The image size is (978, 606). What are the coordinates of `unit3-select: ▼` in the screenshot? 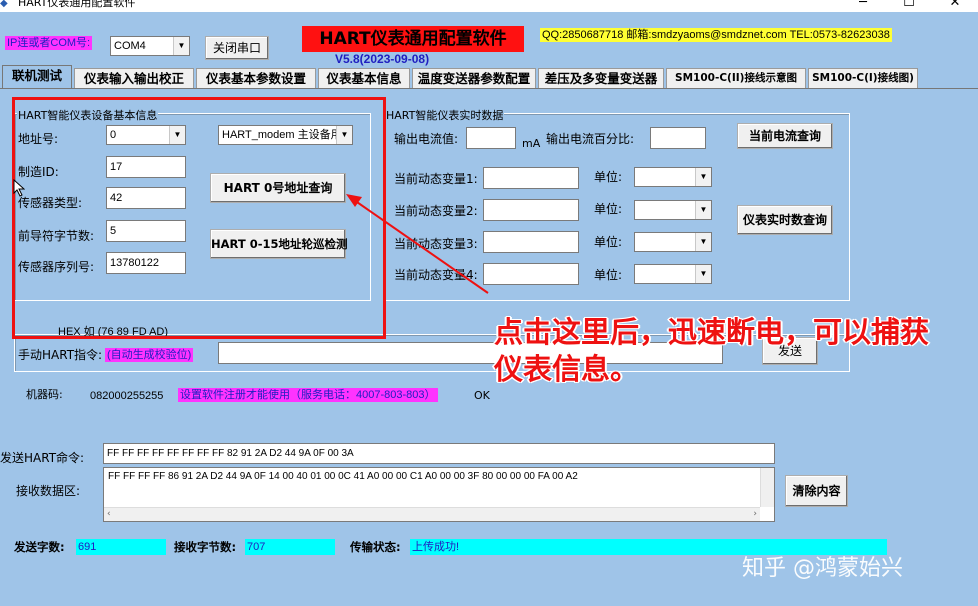 It's located at (673, 242).